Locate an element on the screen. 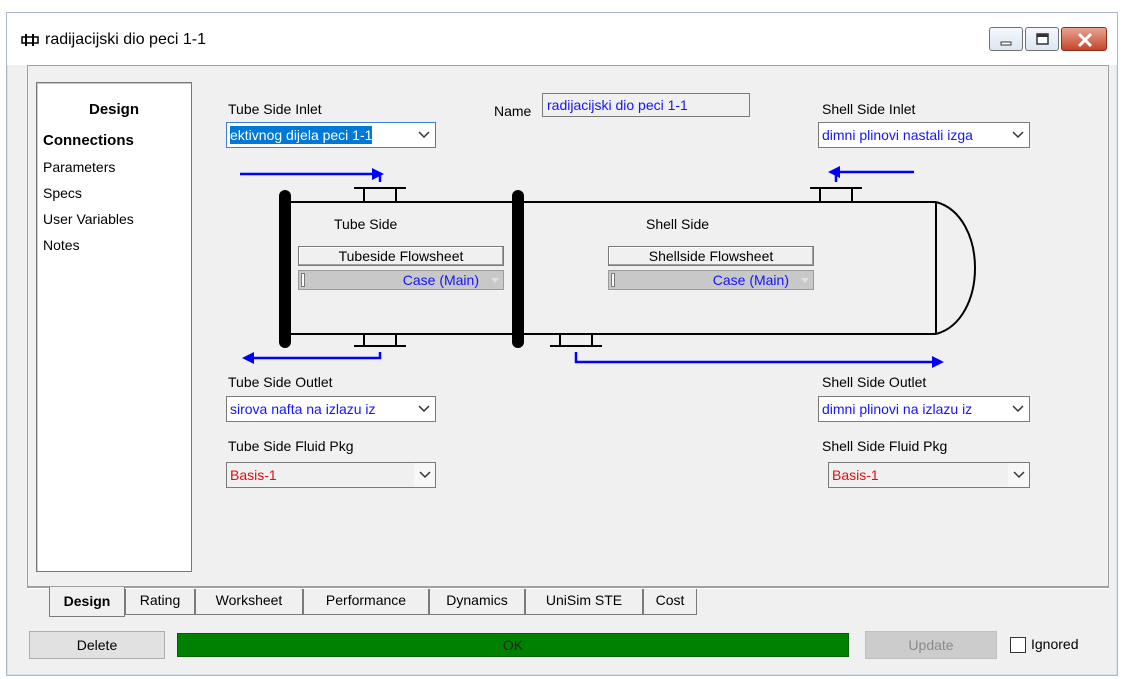 Image resolution: width=1124 pixels, height=679 pixels. tube-fluid-pkg-select: Basis-1 is located at coordinates (331, 475).